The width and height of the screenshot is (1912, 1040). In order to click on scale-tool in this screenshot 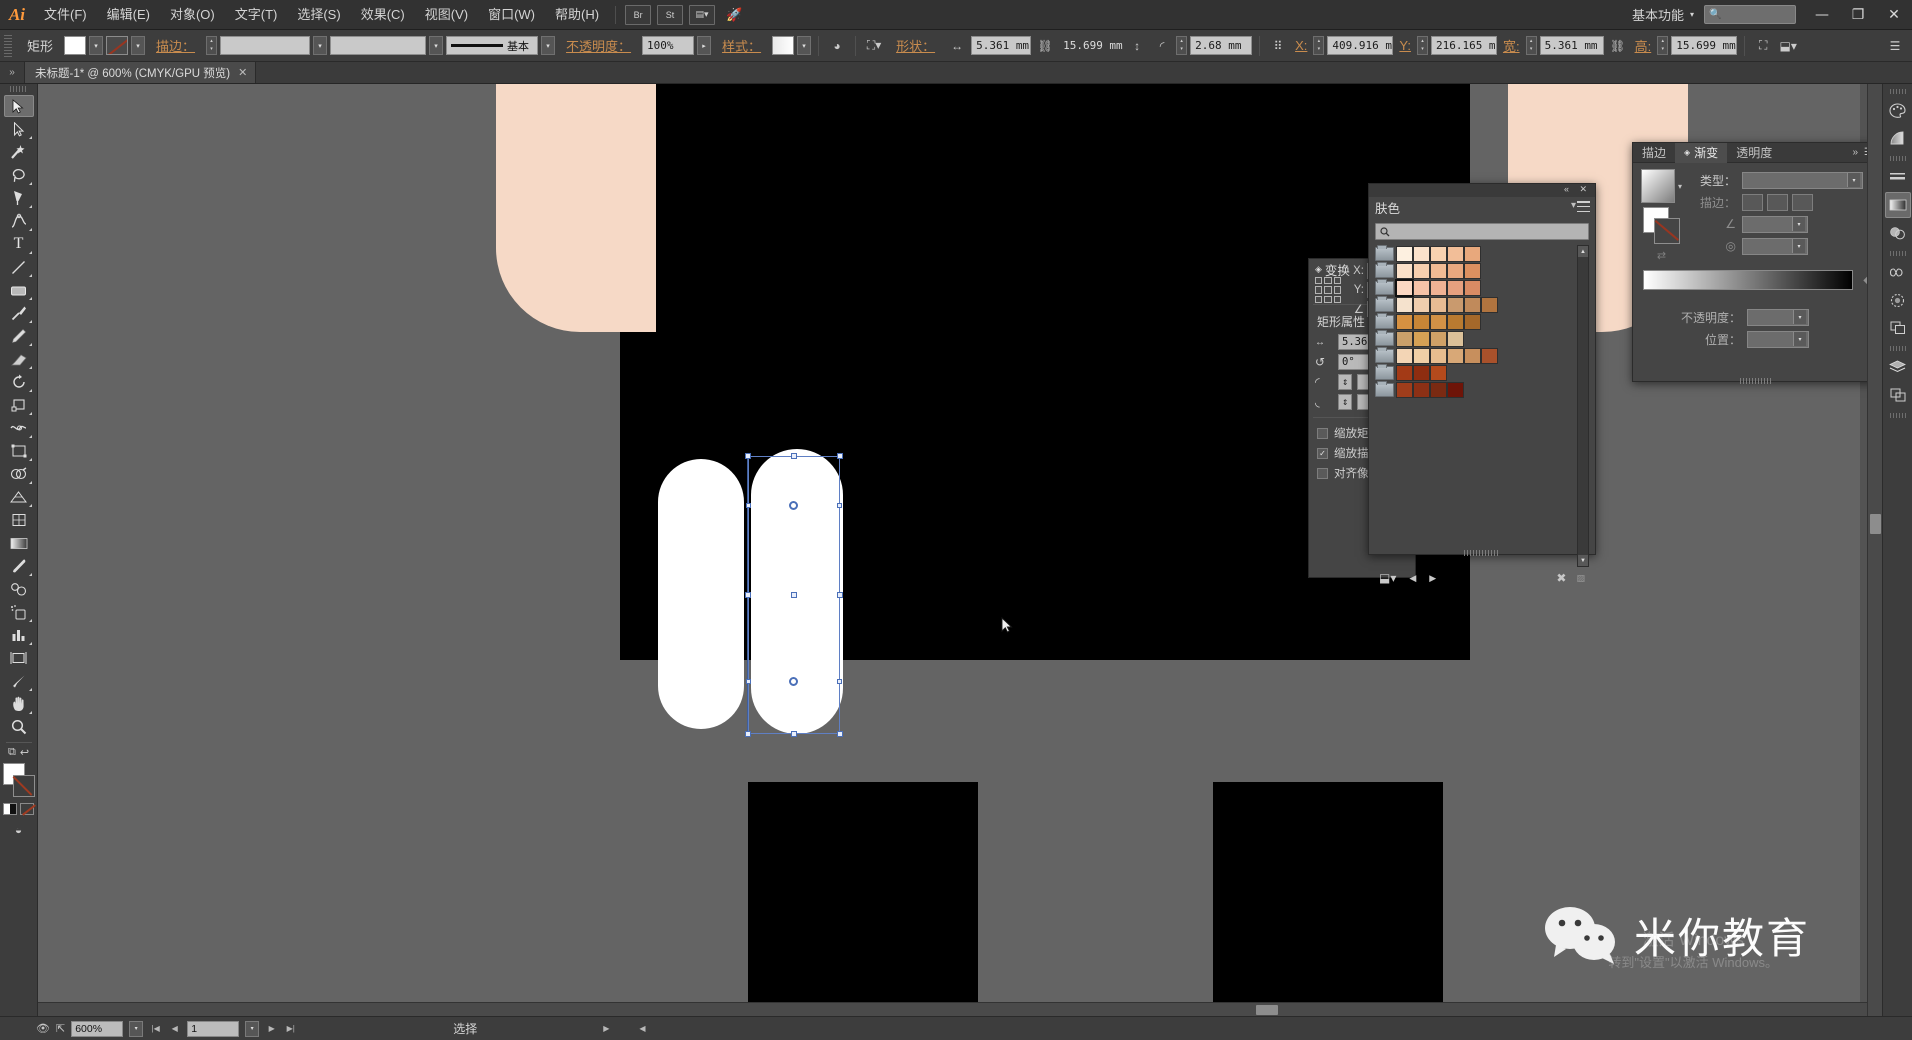, I will do `click(19, 405)`.